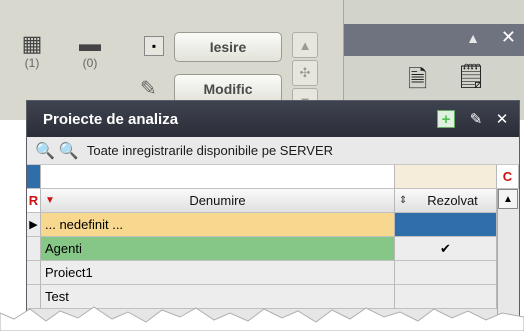 This screenshot has width=524, height=331. I want to click on tool-grid: ▦ (1), so click(32, 51).